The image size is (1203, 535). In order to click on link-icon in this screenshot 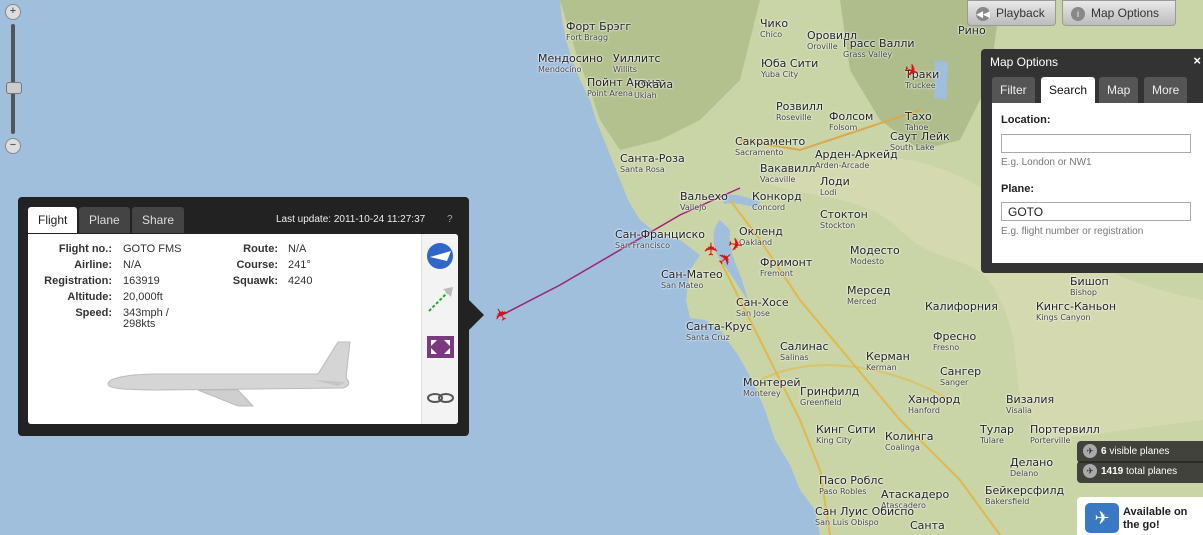, I will do `click(440, 397)`.